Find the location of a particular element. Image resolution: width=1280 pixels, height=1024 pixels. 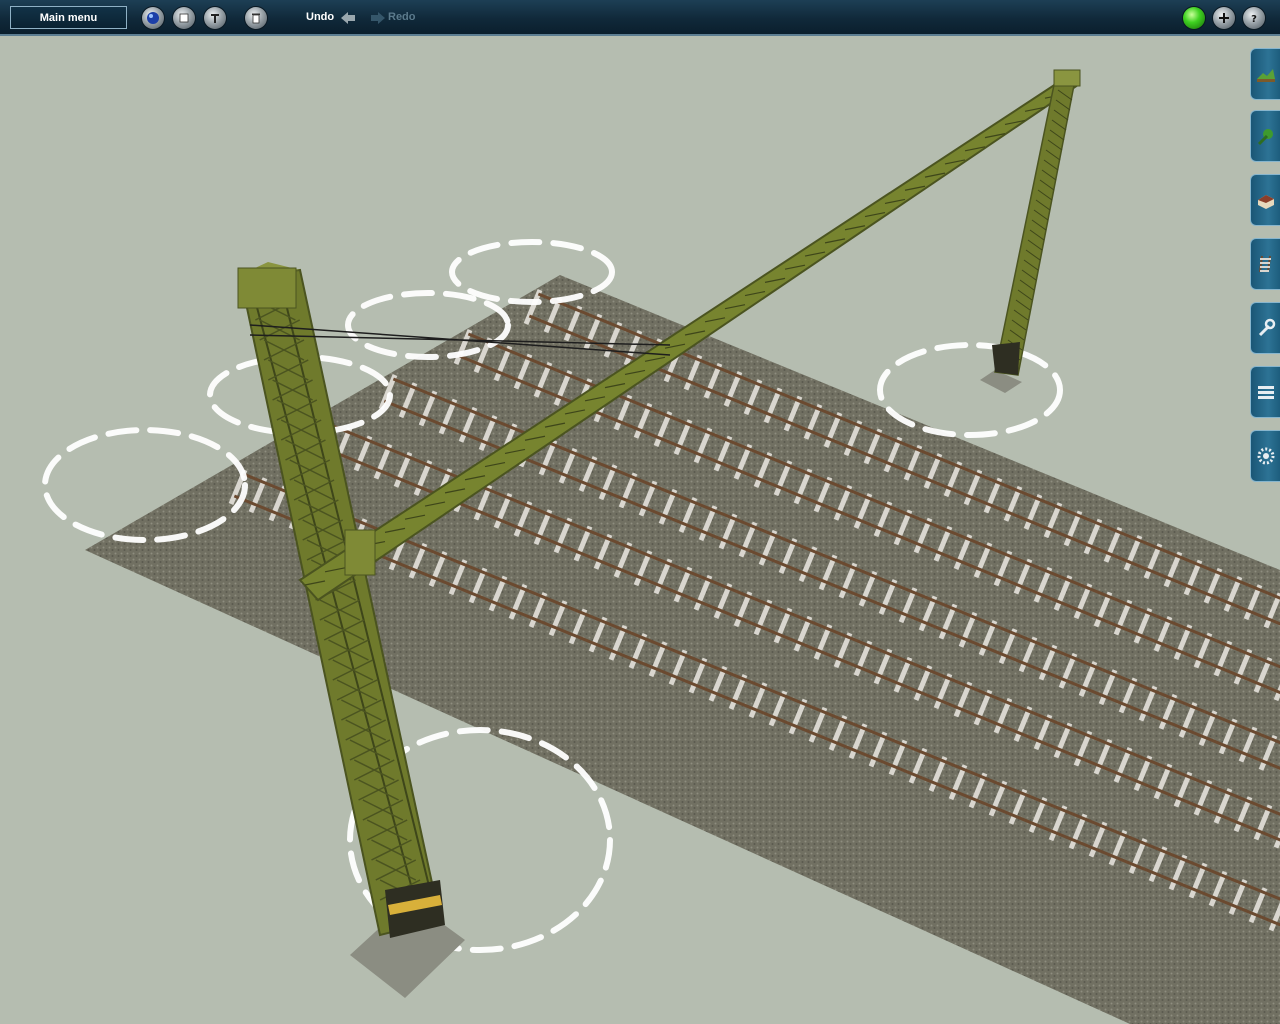

undo-arrow-icon is located at coordinates (348, 20).